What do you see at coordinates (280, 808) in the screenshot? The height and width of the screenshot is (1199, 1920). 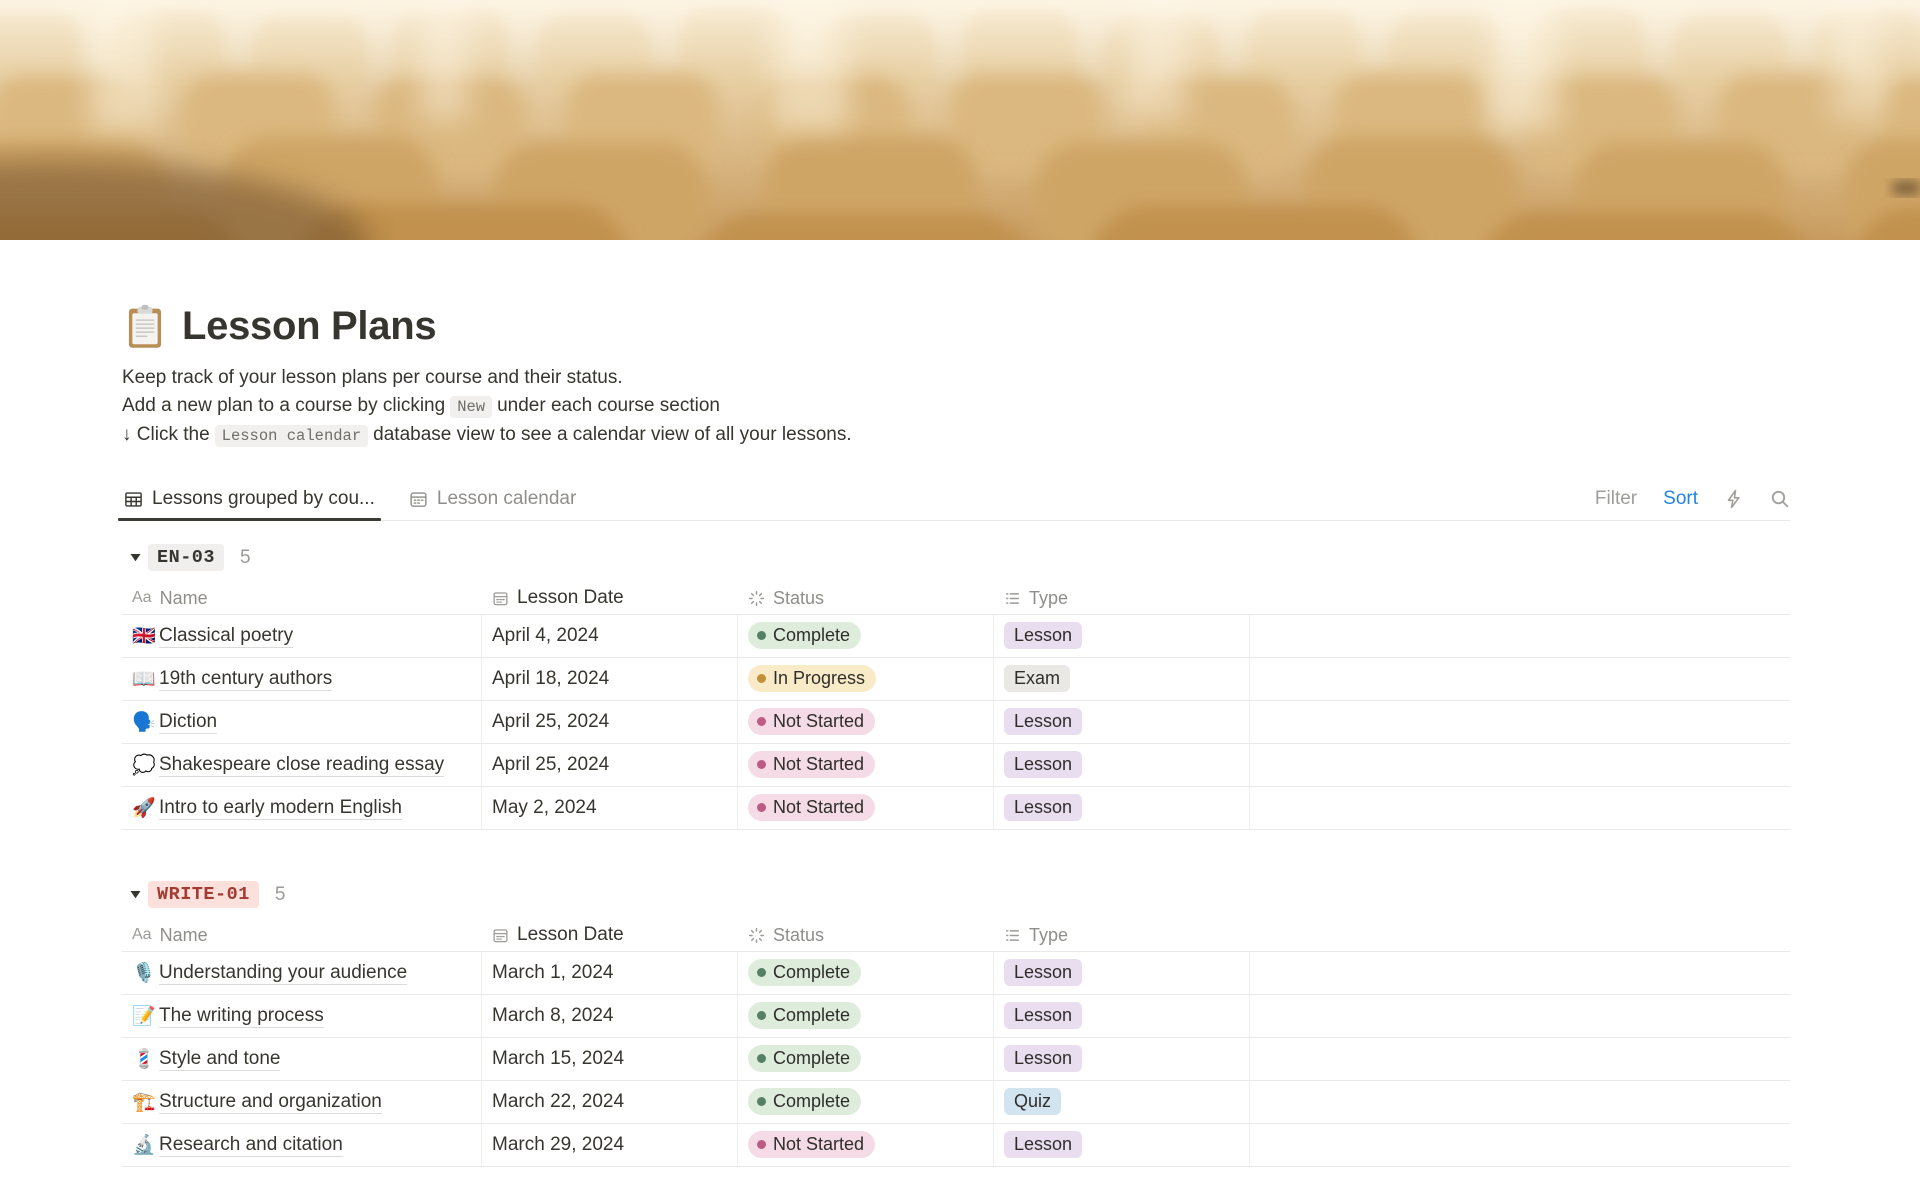 I see `row-name-link: Intro to early modern English` at bounding box center [280, 808].